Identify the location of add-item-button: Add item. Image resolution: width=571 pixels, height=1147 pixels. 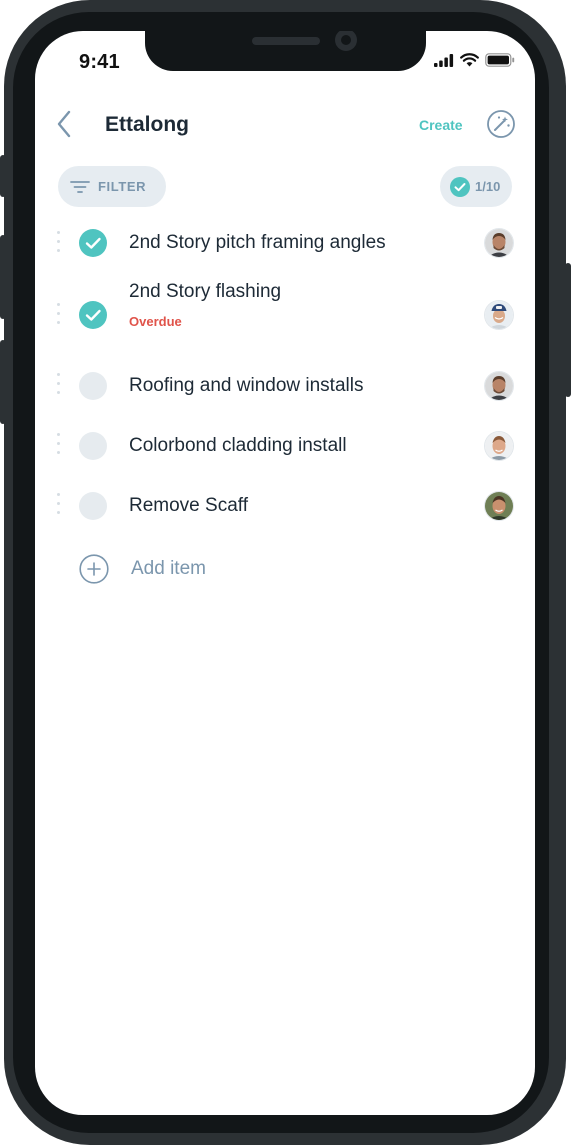
(179, 569).